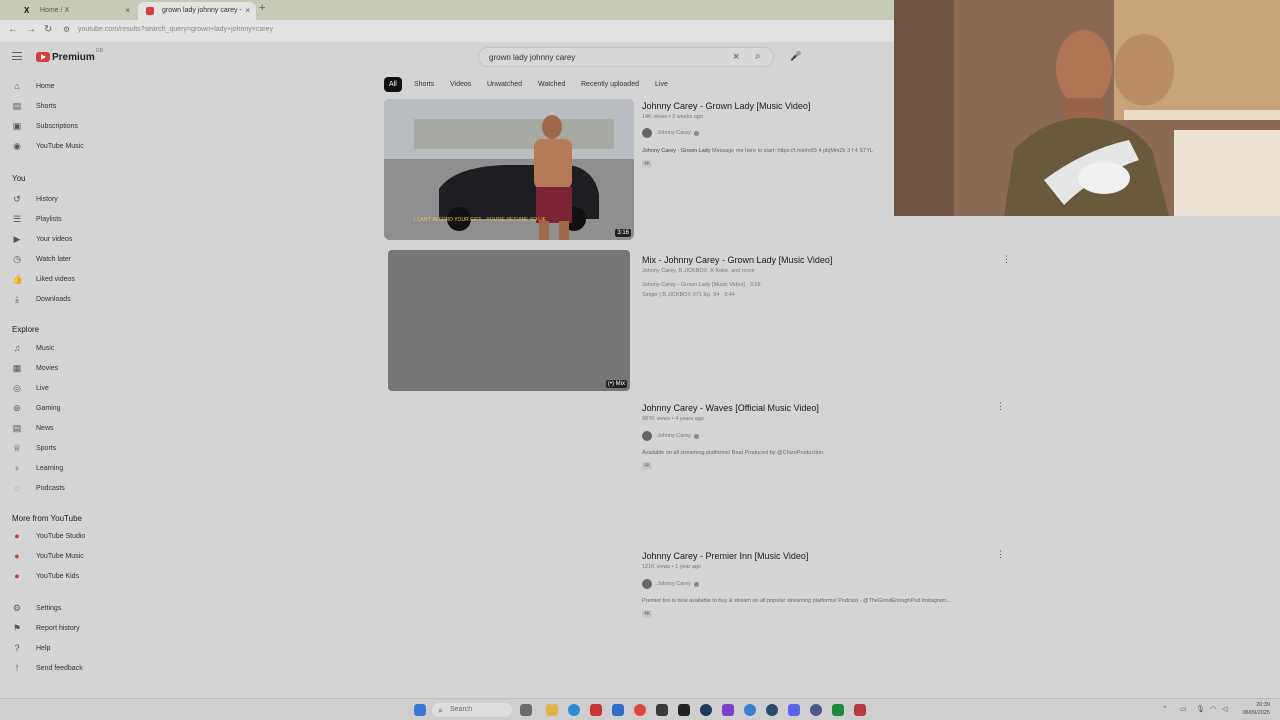  Describe the element at coordinates (610, 84) in the screenshot. I see `chip-recently-uploaded: Recently uploaded` at that location.